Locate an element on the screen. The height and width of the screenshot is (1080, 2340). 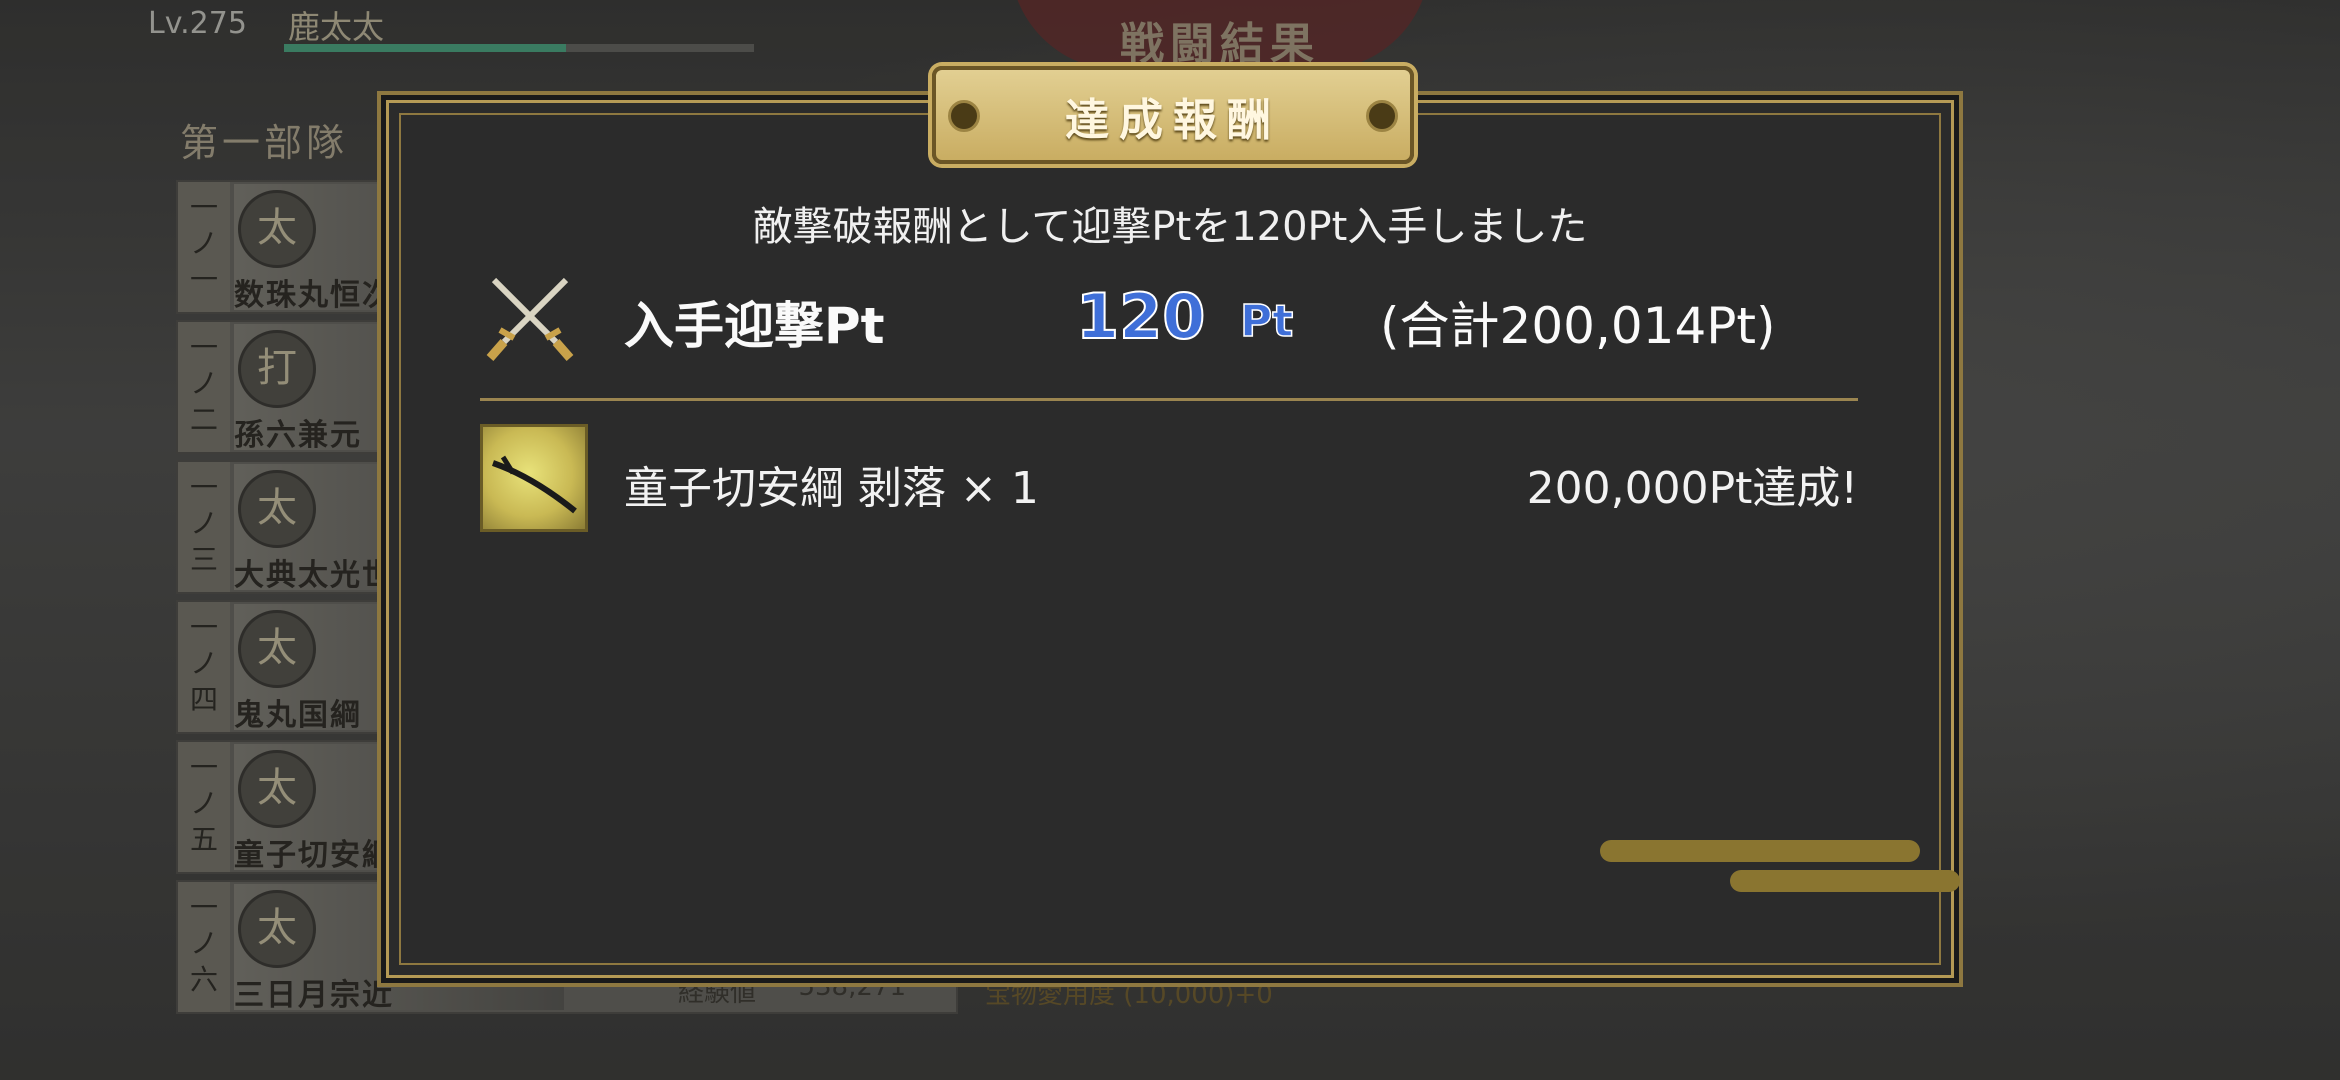
dialog-title-plate: 達成報酬 is located at coordinates (1173, 115).